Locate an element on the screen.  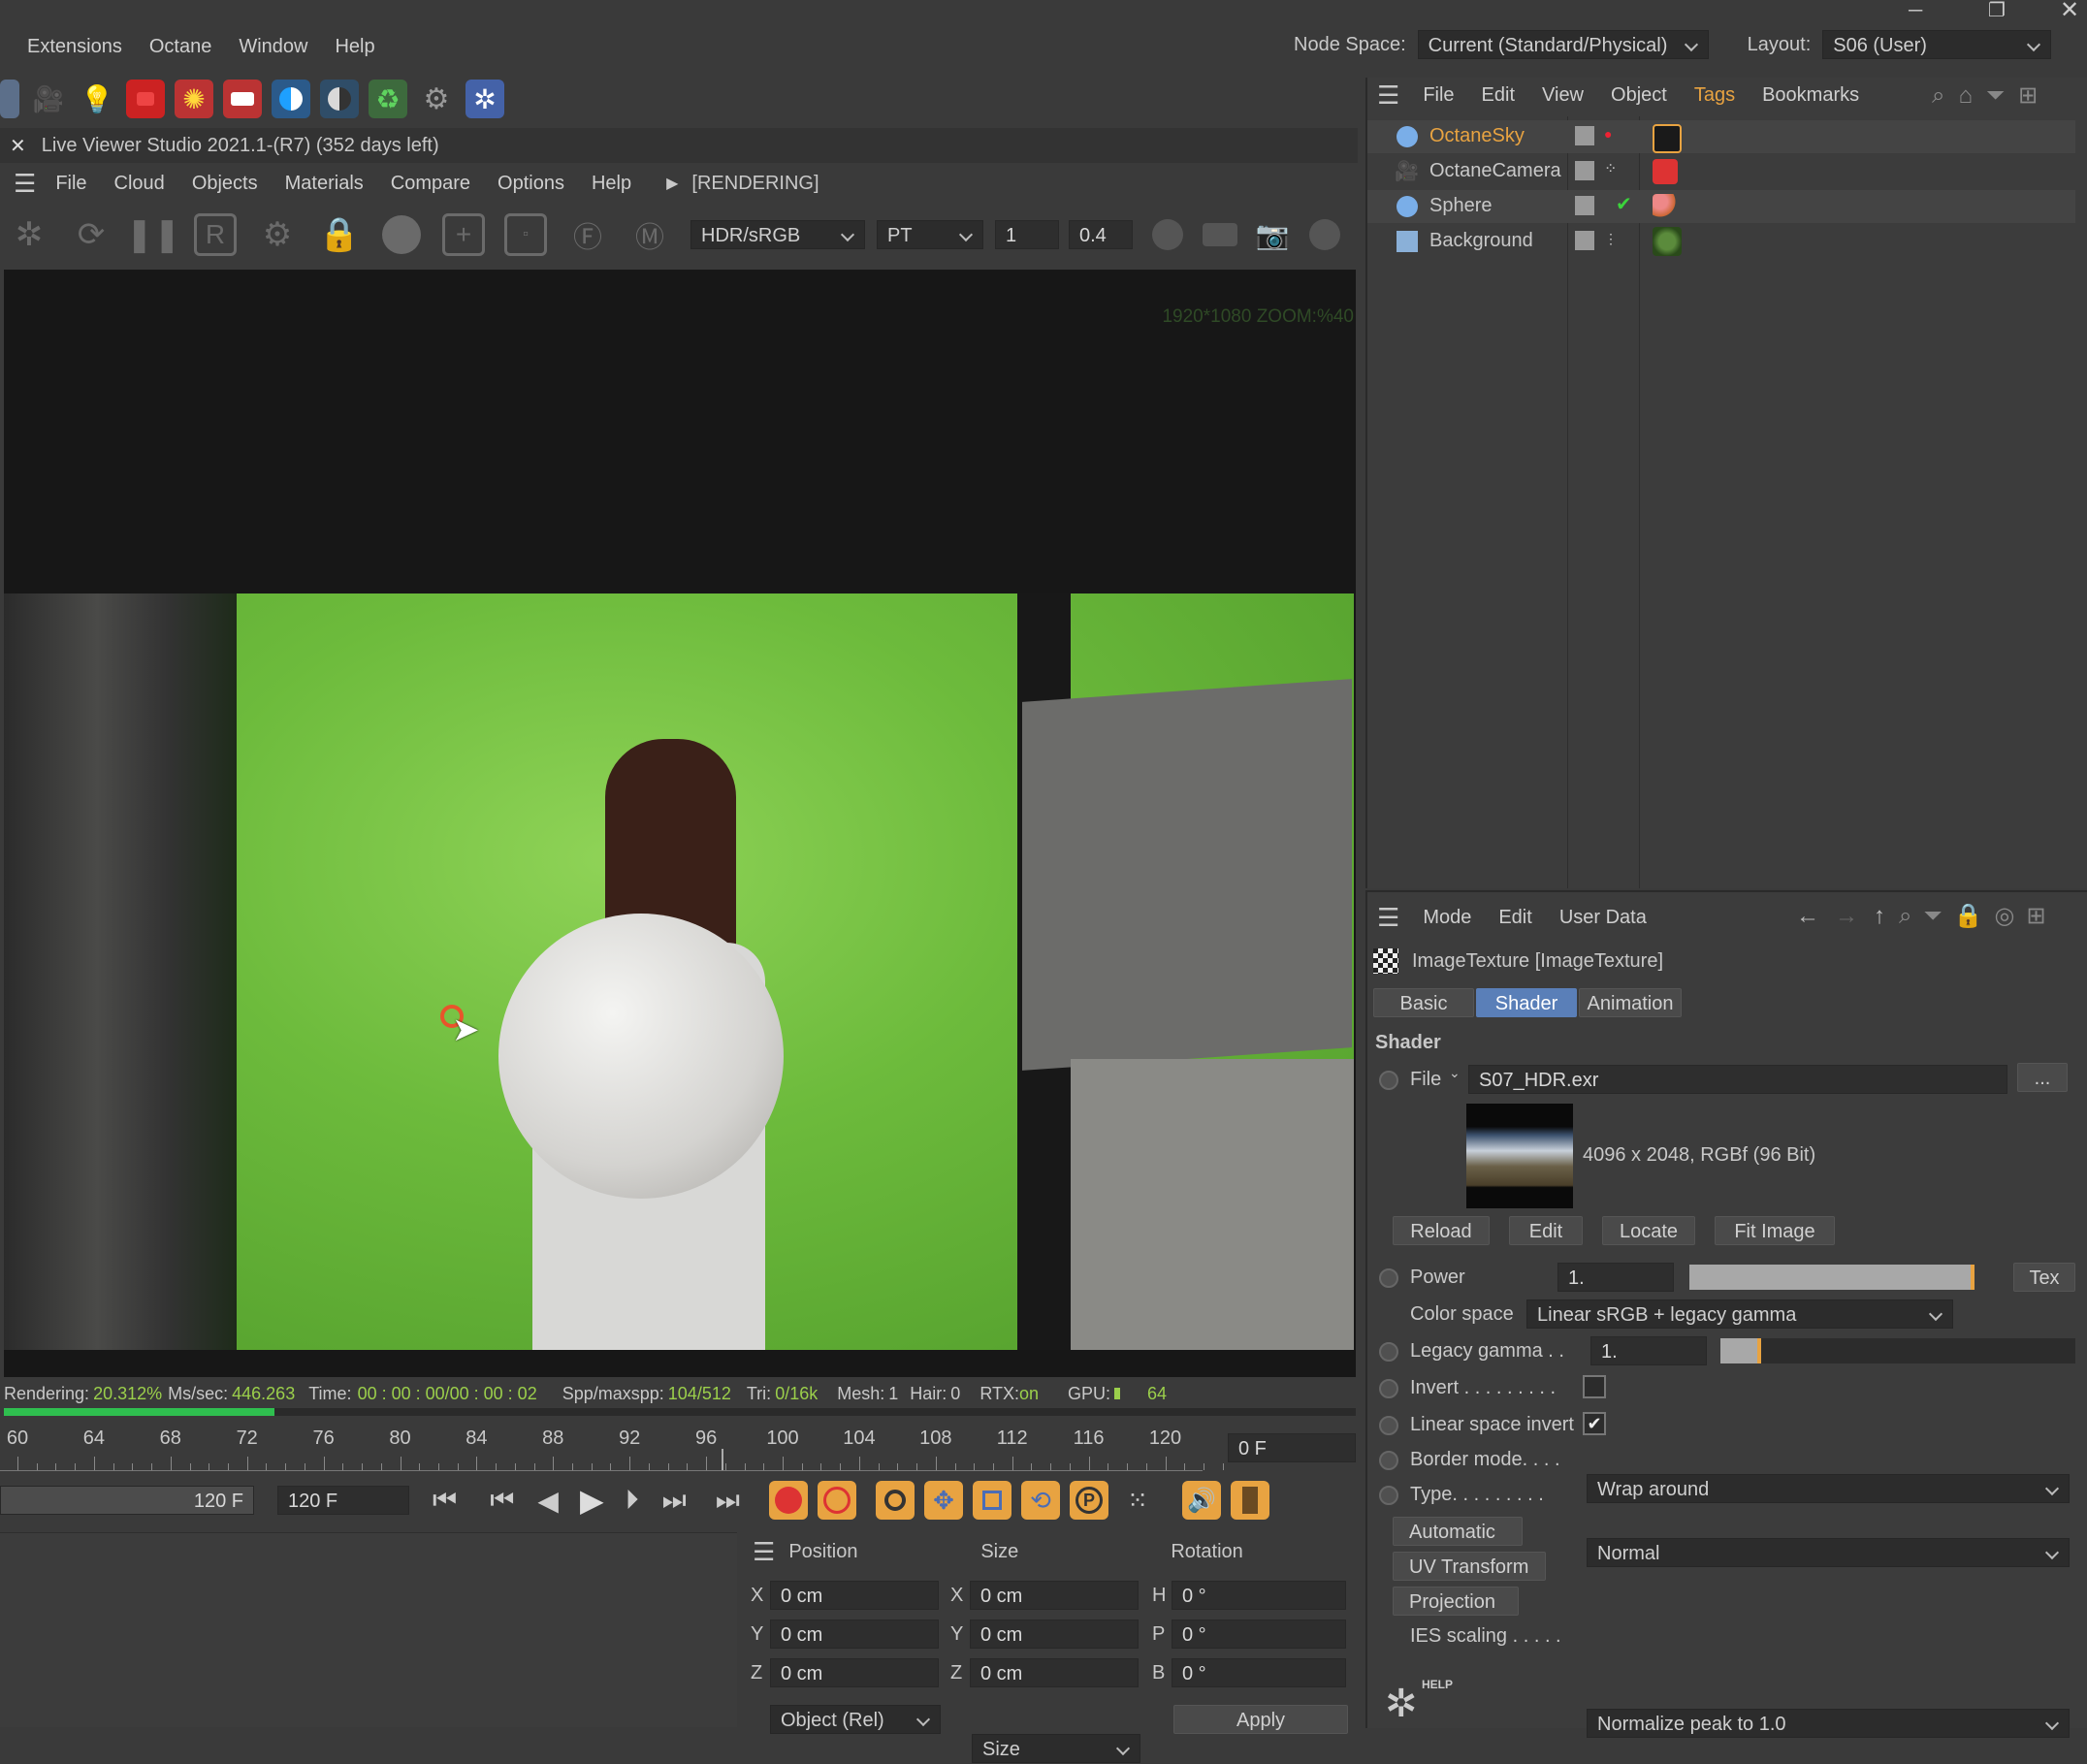
region-render-icon: R is located at coordinates (216, 235).